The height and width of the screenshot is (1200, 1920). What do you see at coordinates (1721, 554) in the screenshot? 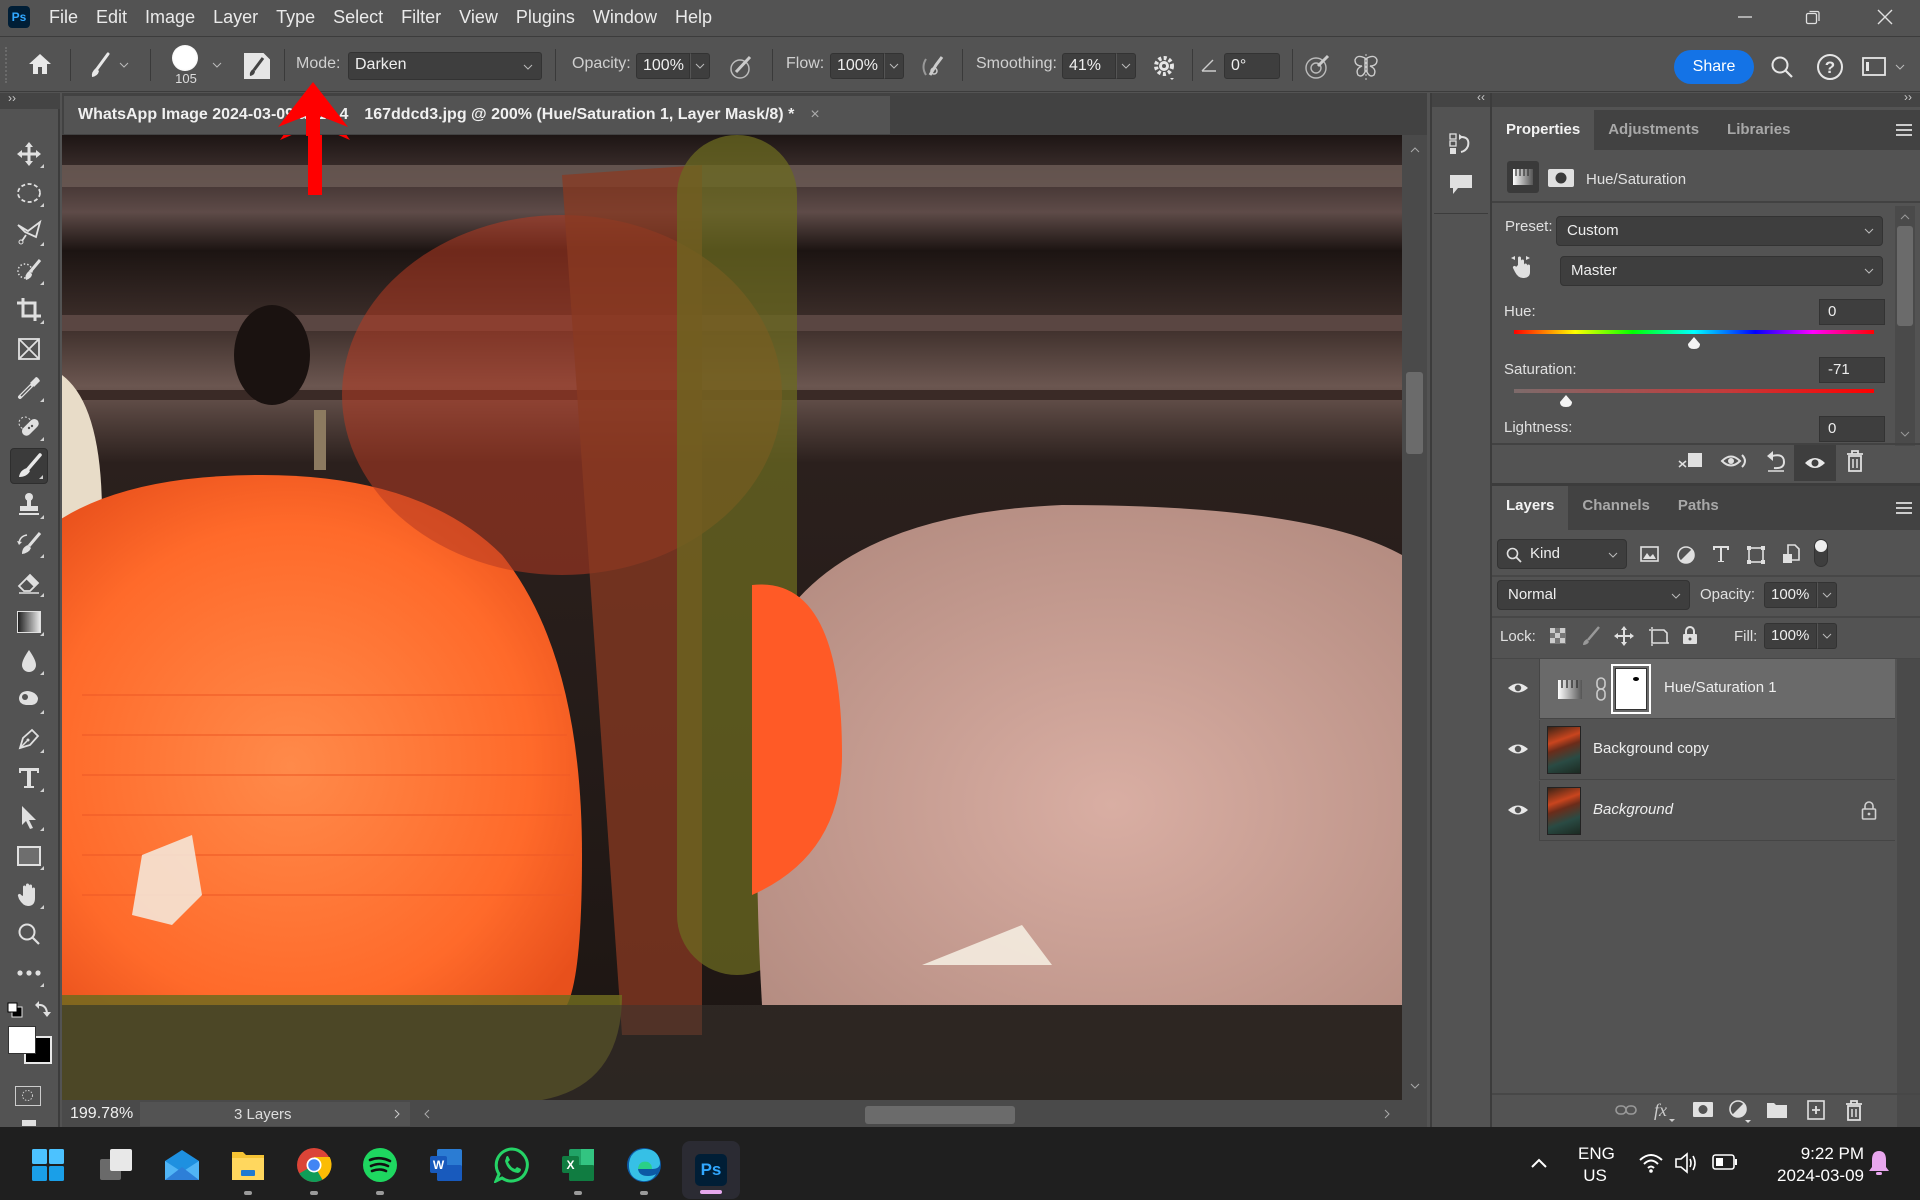
I see `filter-type-layers` at bounding box center [1721, 554].